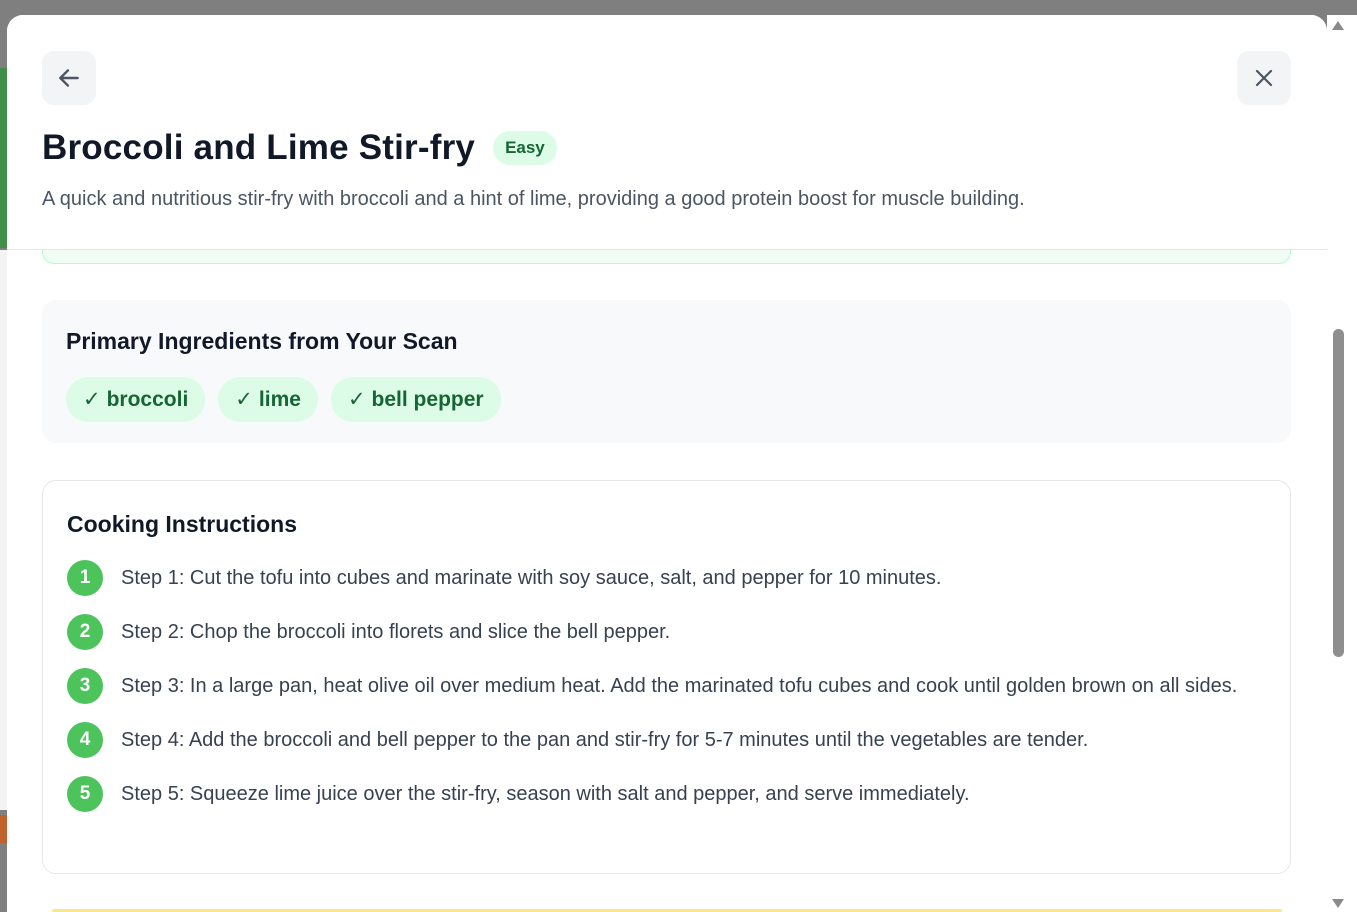 This screenshot has height=912, width=1357. What do you see at coordinates (1338, 25) in the screenshot?
I see `scroll-up-arrow-icon` at bounding box center [1338, 25].